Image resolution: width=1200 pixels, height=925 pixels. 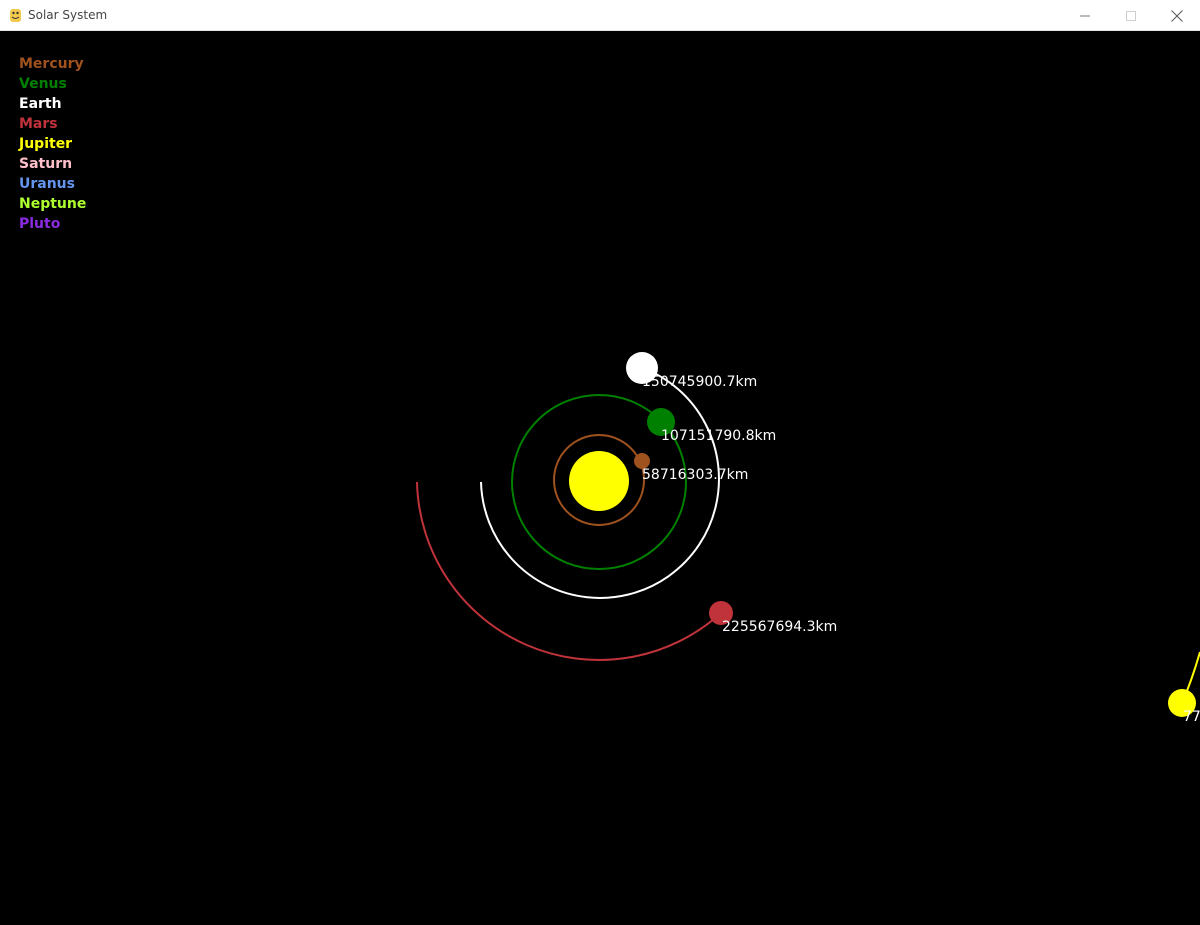 What do you see at coordinates (779, 627) in the screenshot?
I see `mars-distance-label: 225567694.3km` at bounding box center [779, 627].